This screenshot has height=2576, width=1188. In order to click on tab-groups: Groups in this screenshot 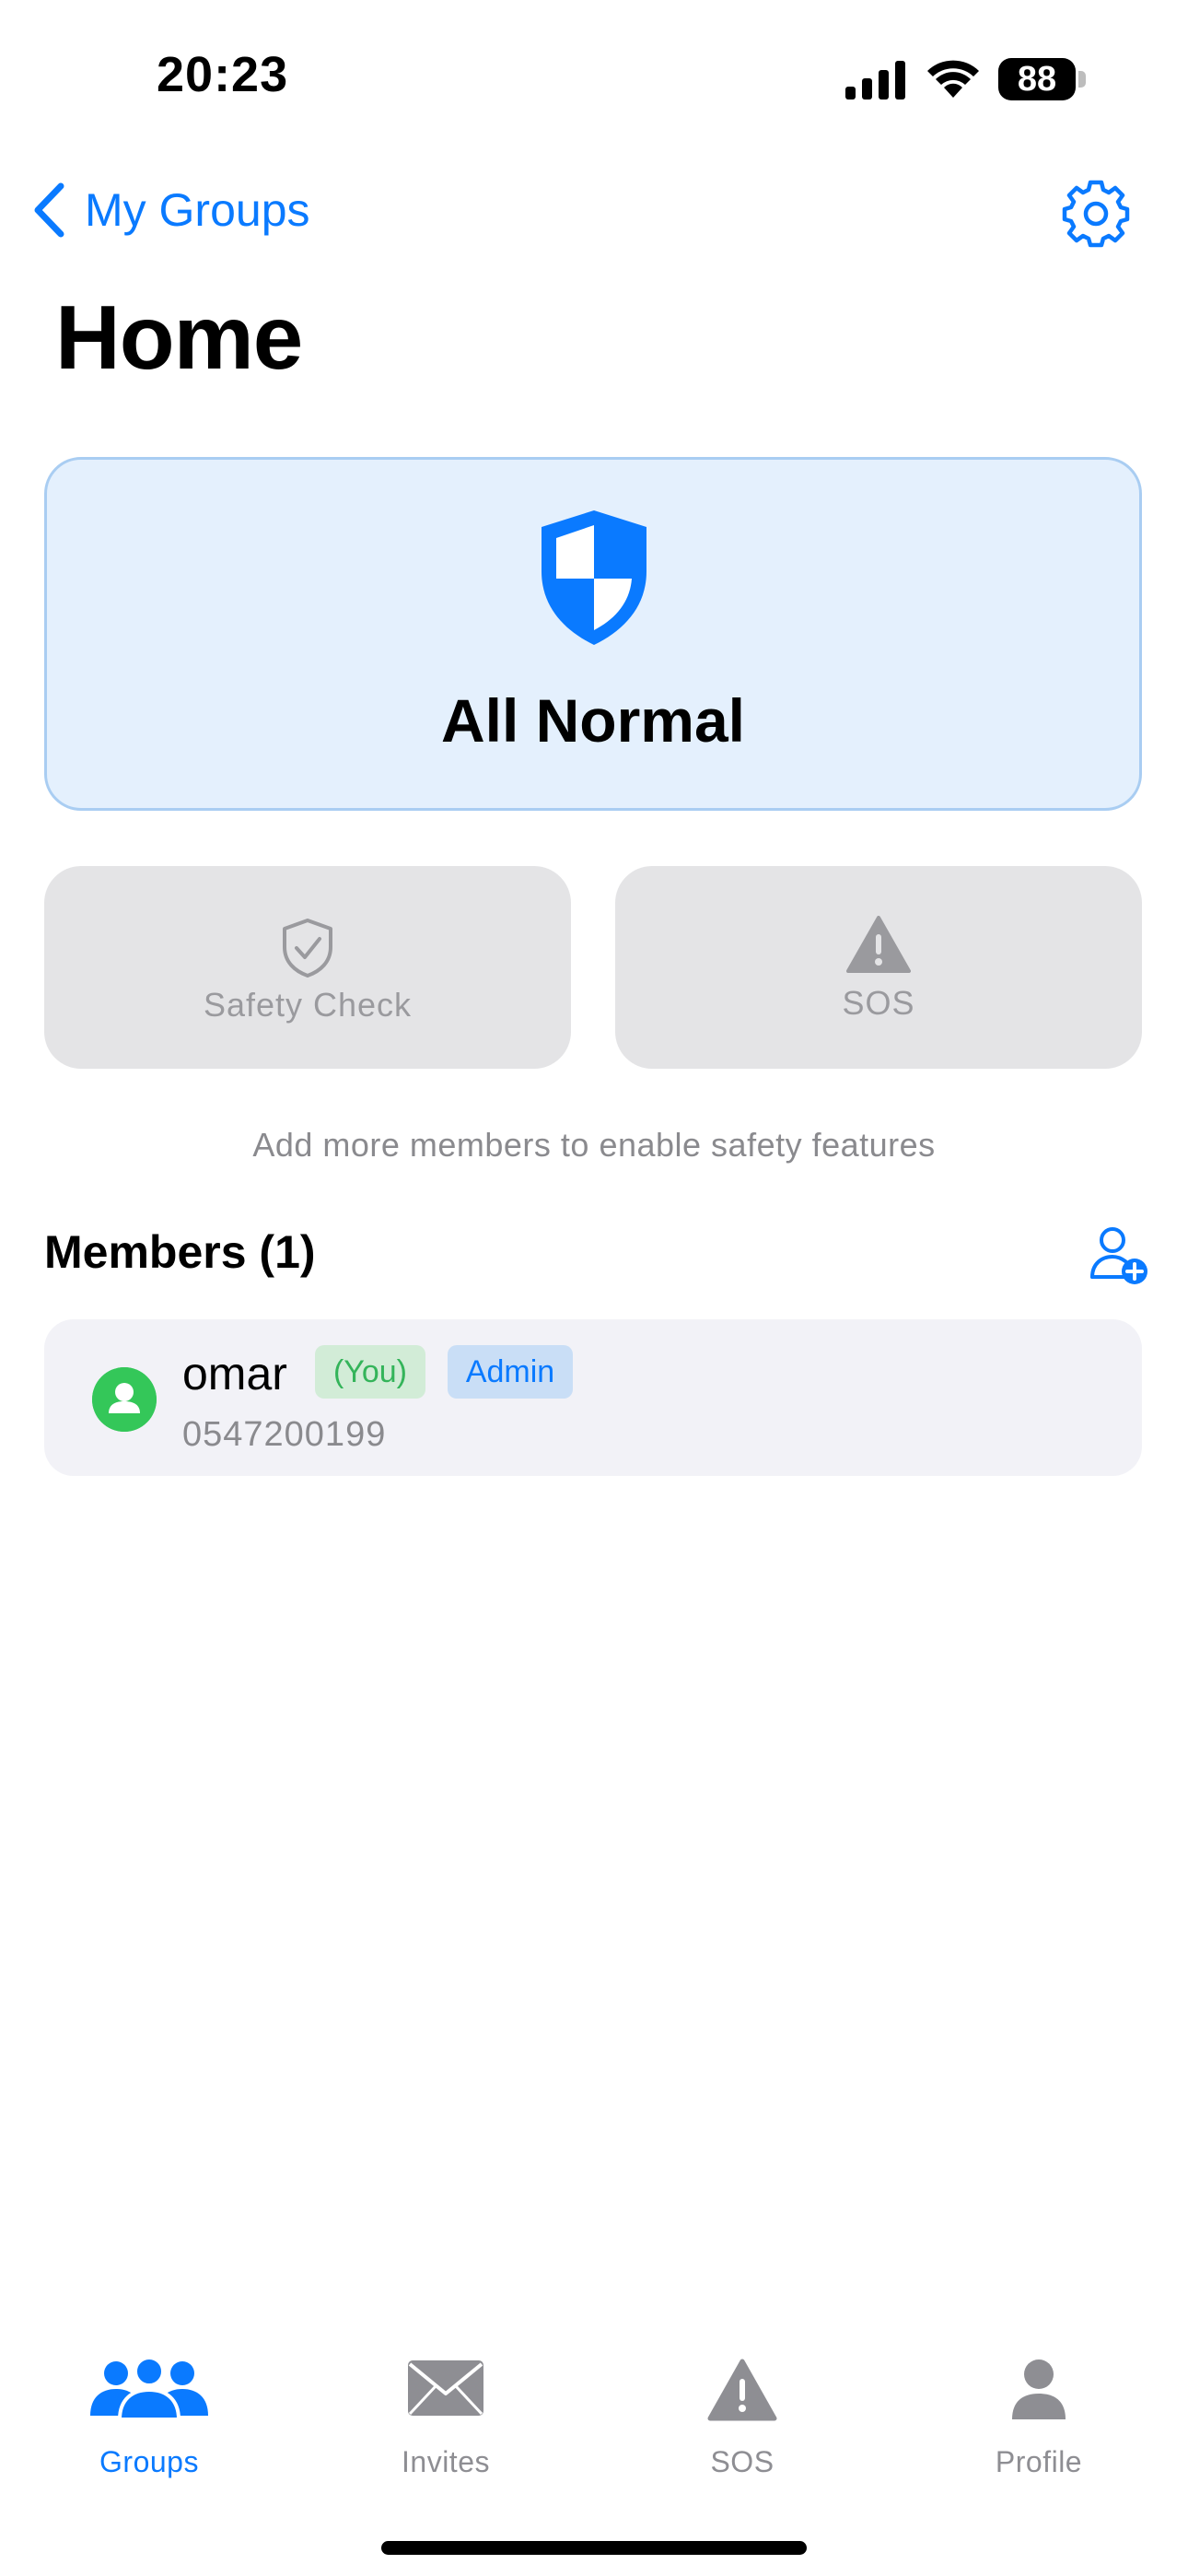, I will do `click(149, 2418)`.